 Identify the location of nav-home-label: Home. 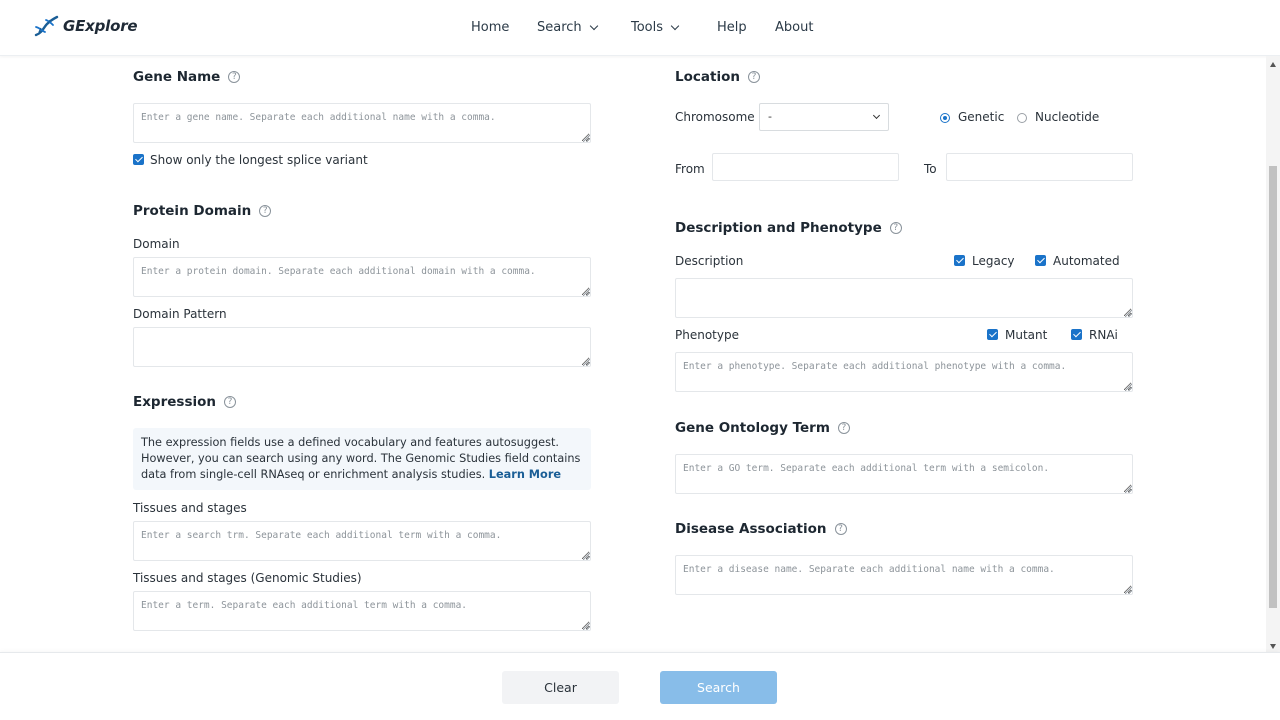
(490, 27).